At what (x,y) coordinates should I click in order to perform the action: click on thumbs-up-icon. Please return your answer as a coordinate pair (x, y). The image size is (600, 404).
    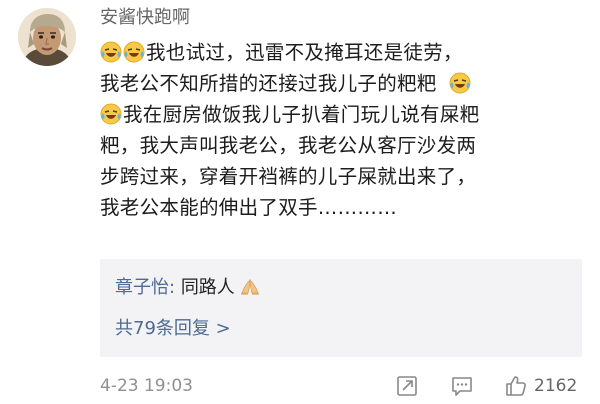
    Looking at the image, I should click on (516, 386).